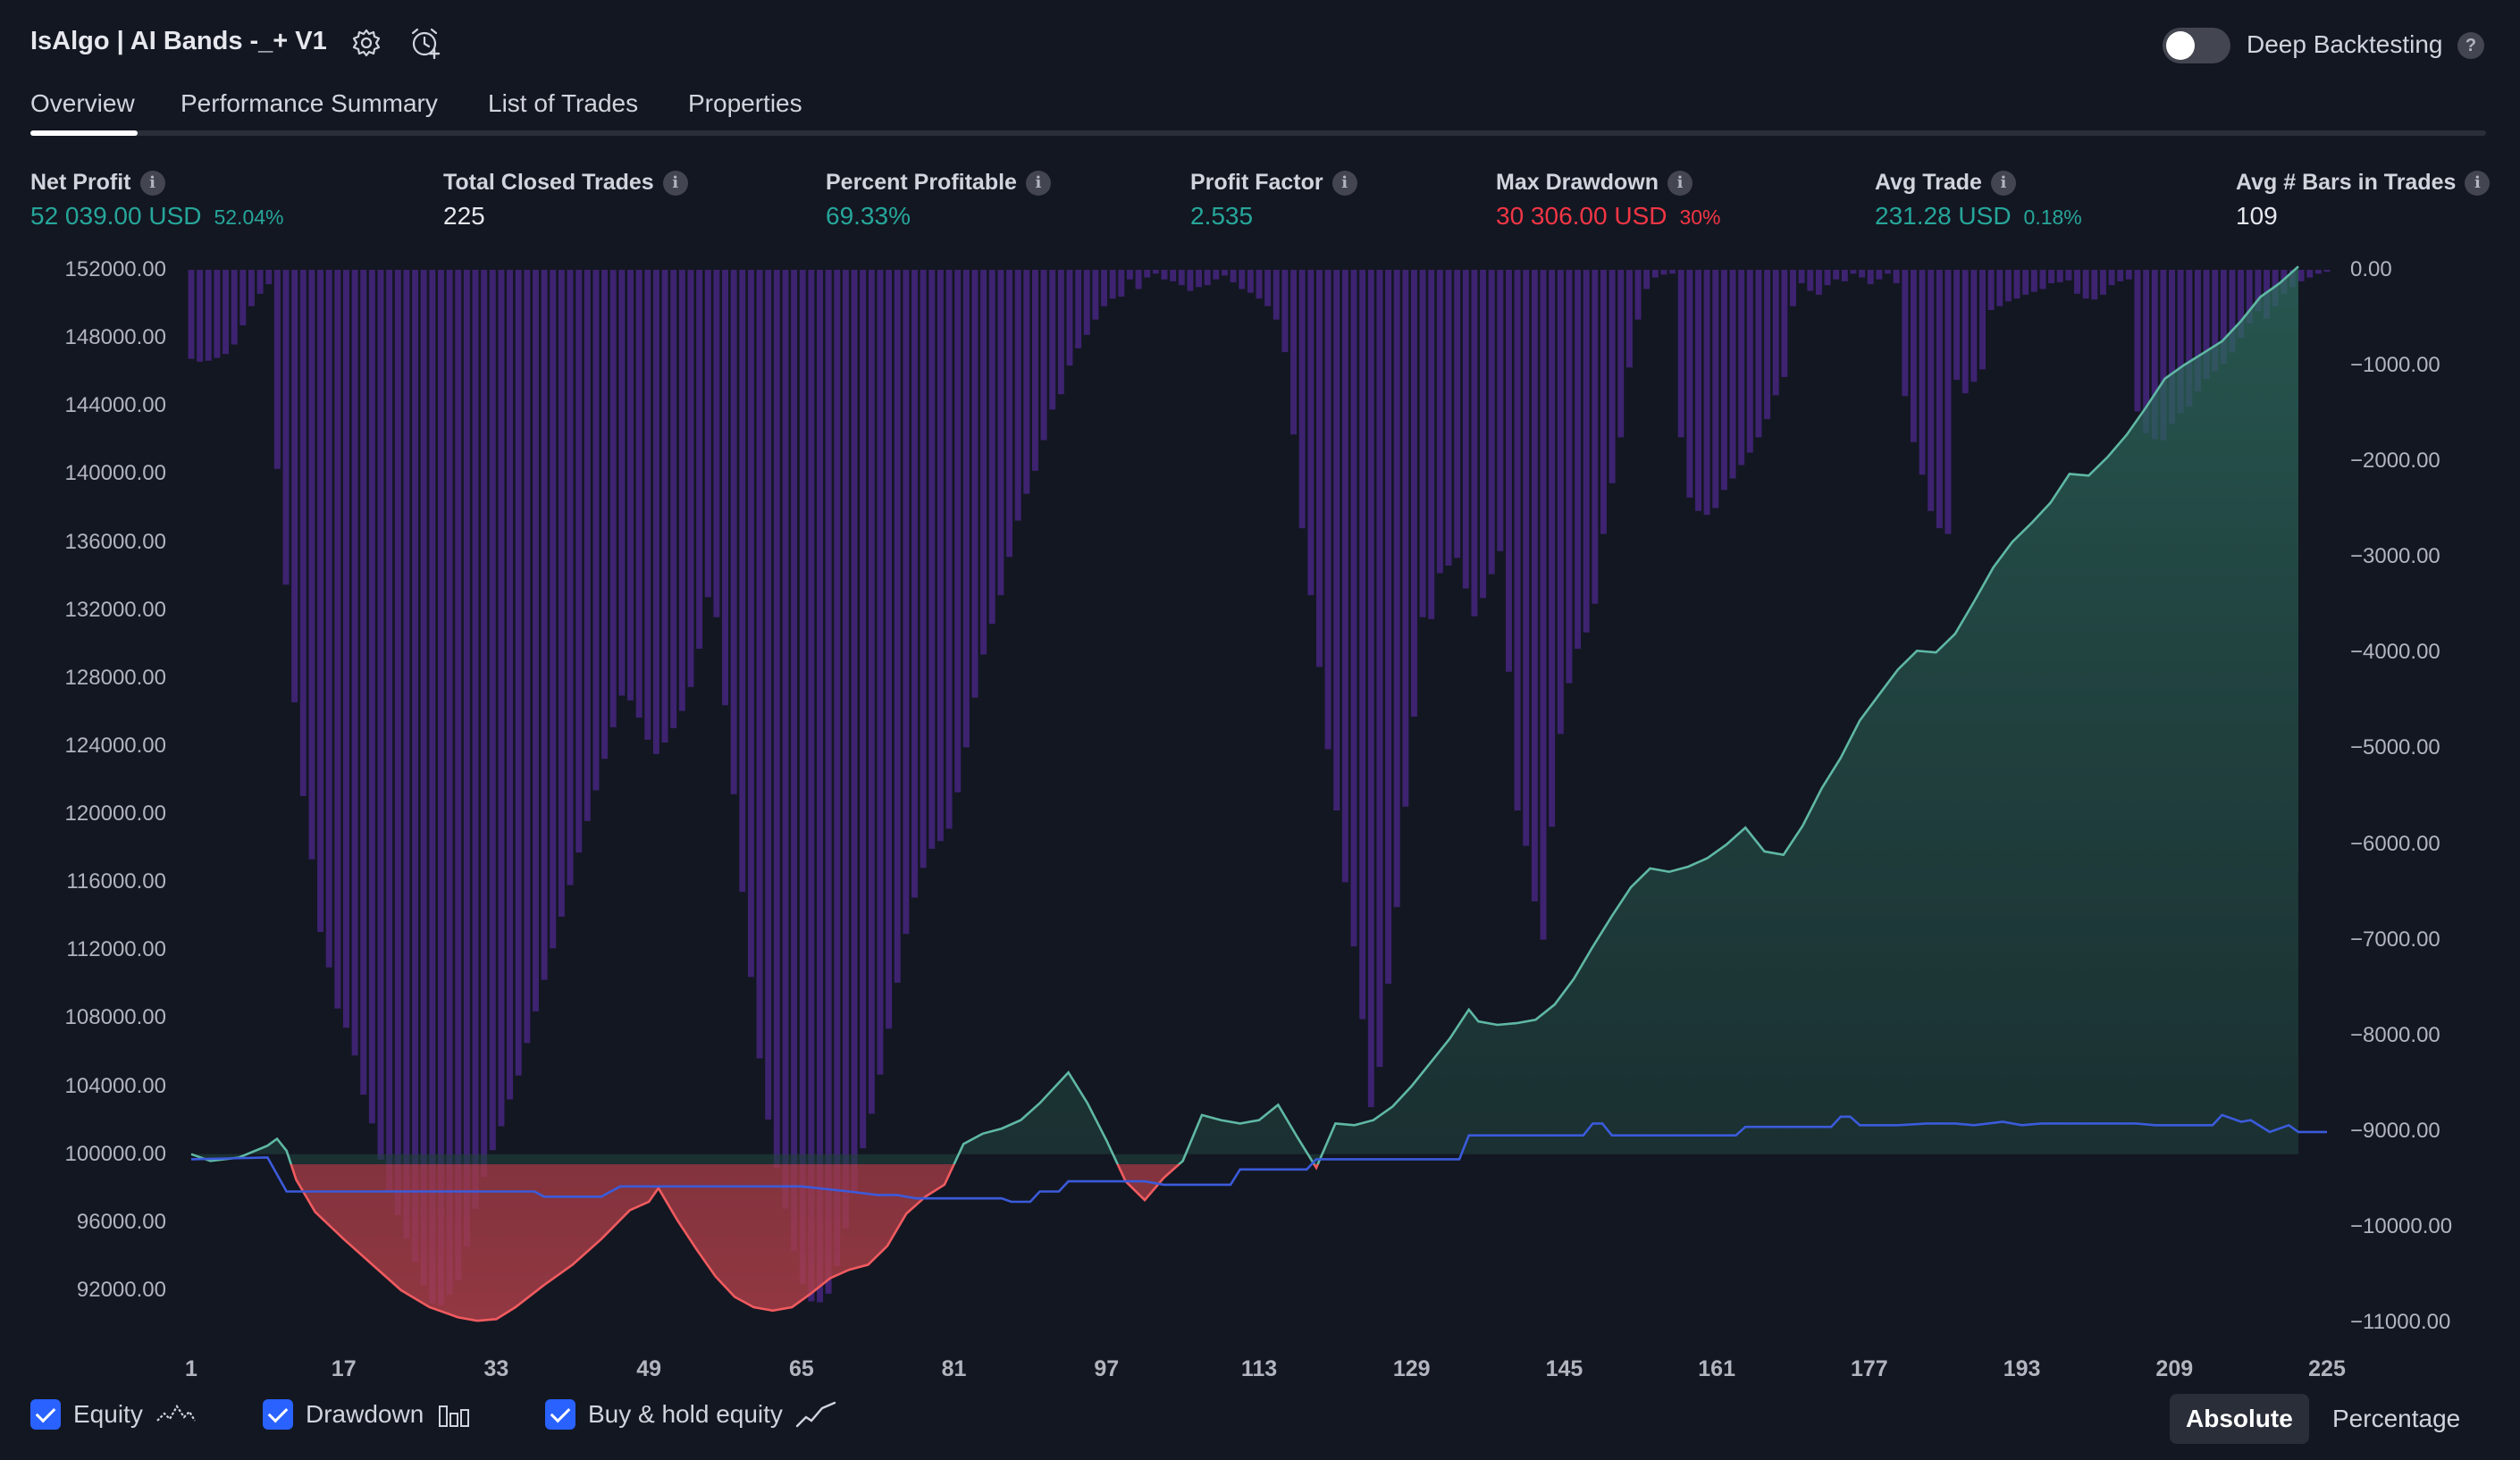  What do you see at coordinates (2395, 747) in the screenshot?
I see `right-axis-tick: −5000.00` at bounding box center [2395, 747].